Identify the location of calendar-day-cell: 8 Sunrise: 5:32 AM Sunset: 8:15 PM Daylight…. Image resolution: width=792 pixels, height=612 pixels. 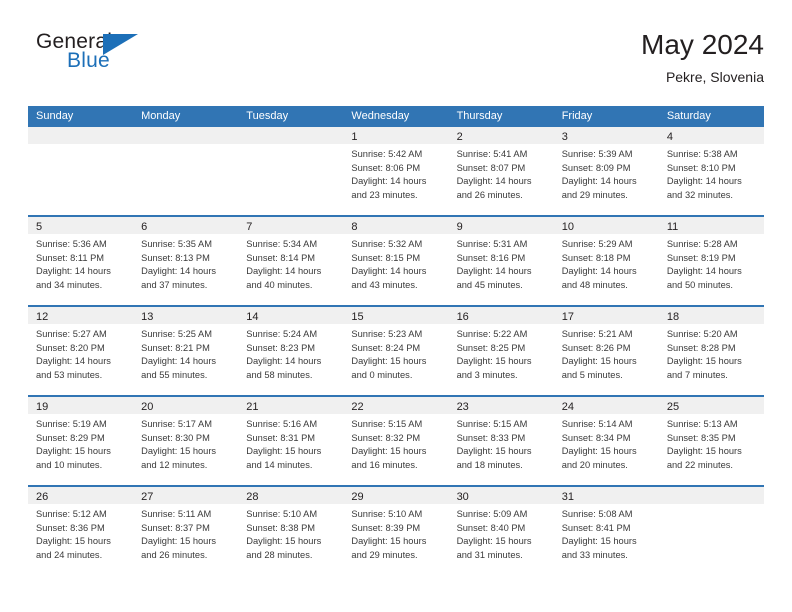
(396, 261).